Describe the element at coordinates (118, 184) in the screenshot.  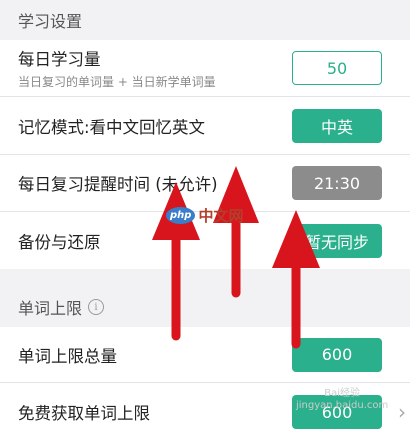
I see `review-reminder-title: 每日复习提醒时间 (未允许)` at that location.